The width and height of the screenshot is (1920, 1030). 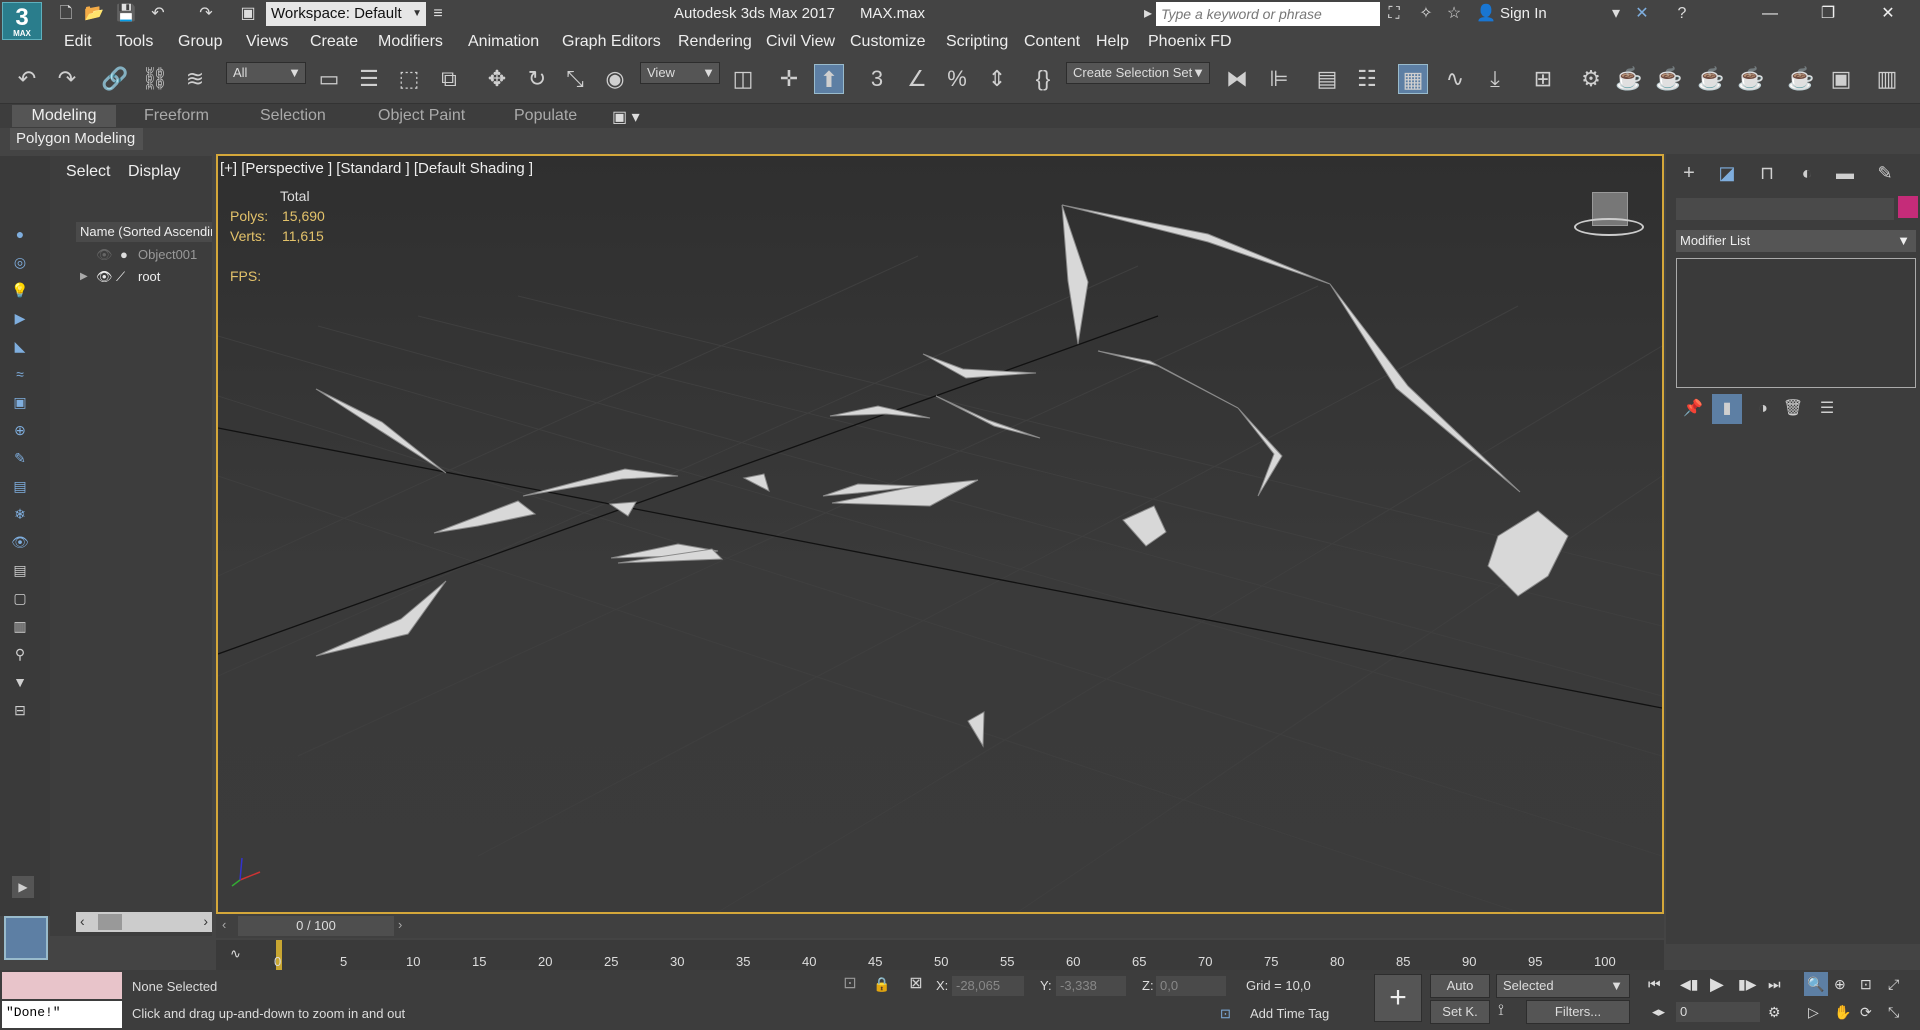 What do you see at coordinates (1828, 14) in the screenshot?
I see `restore-button: ❐` at bounding box center [1828, 14].